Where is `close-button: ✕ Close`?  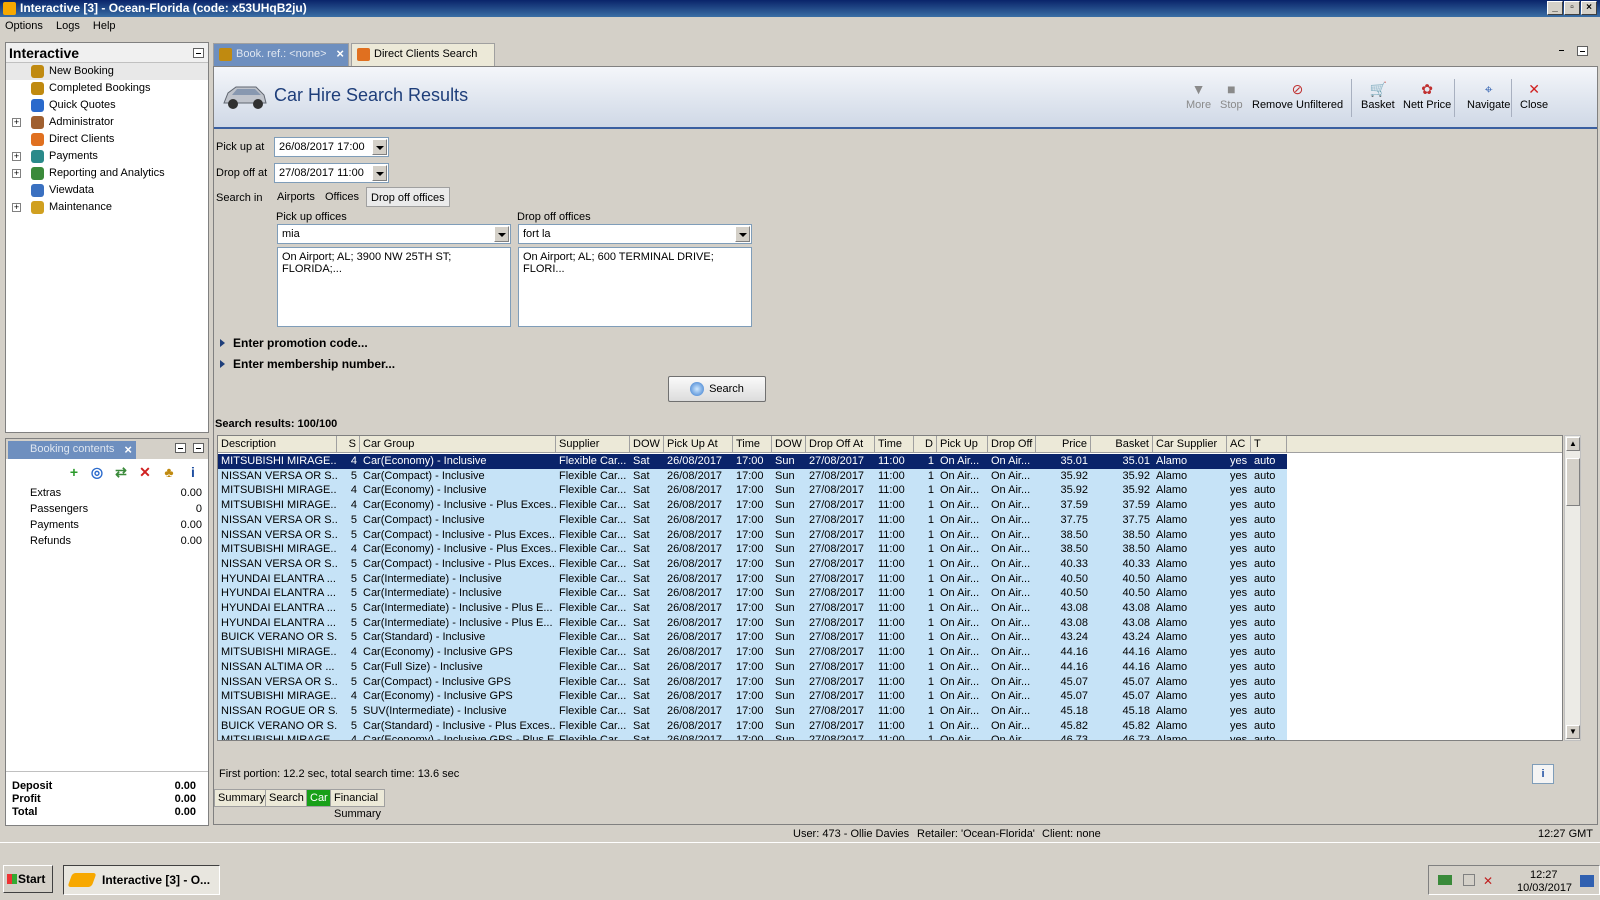 close-button: ✕ Close is located at coordinates (1534, 96).